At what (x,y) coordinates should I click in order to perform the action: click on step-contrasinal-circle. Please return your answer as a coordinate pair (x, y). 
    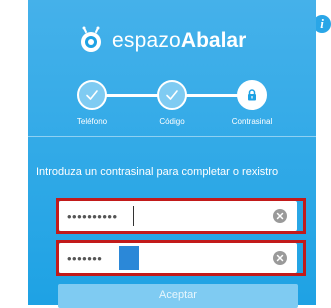
    Looking at the image, I should click on (252, 95).